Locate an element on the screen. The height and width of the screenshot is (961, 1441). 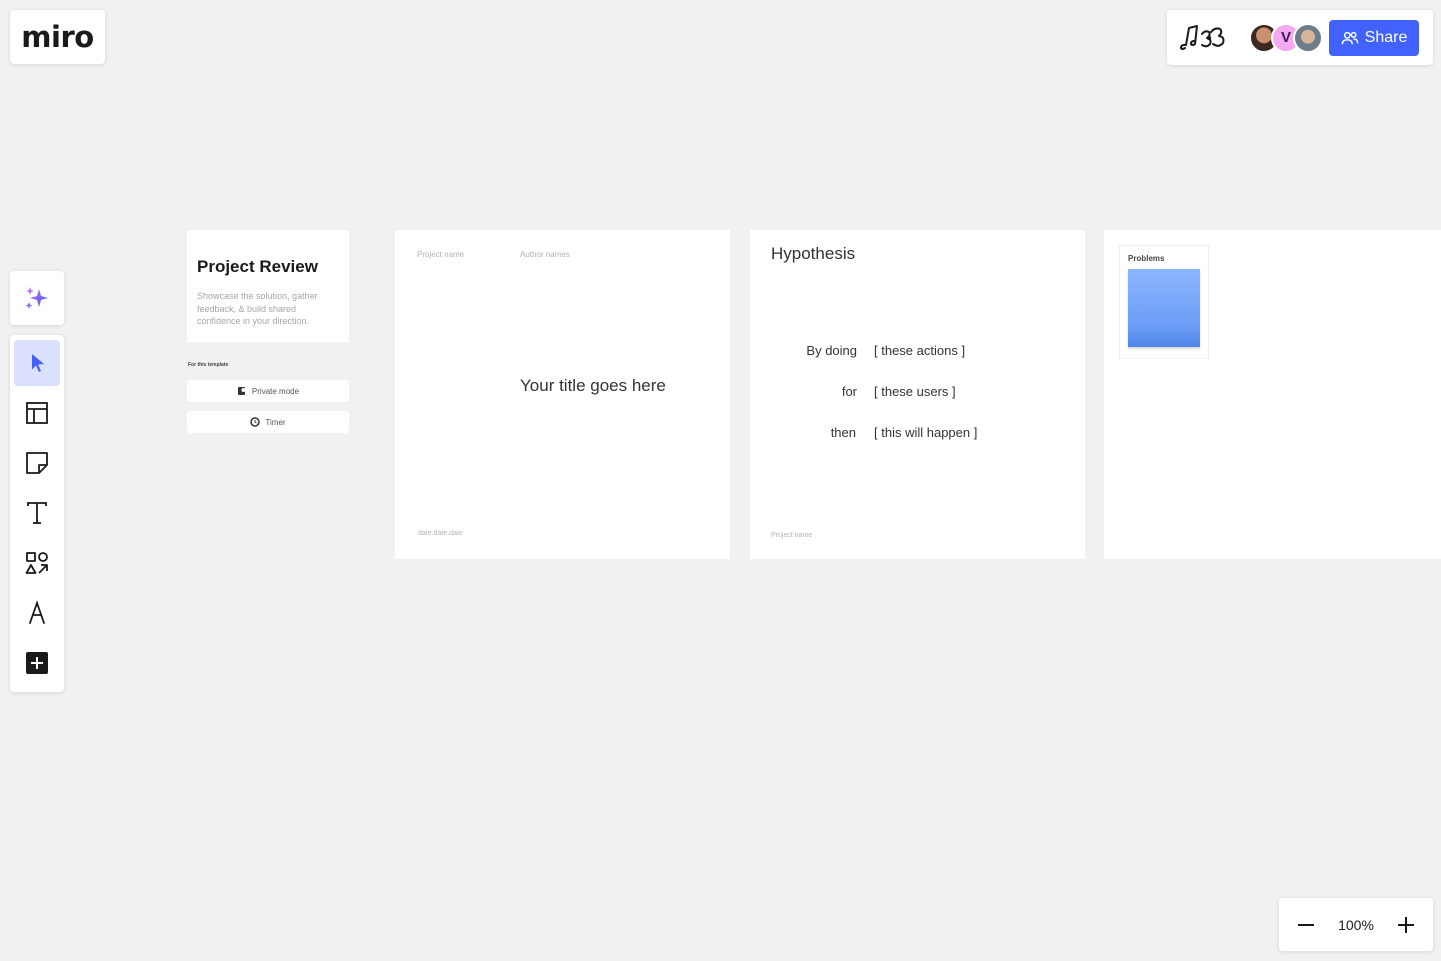
plus-square-icon is located at coordinates (37, 663).